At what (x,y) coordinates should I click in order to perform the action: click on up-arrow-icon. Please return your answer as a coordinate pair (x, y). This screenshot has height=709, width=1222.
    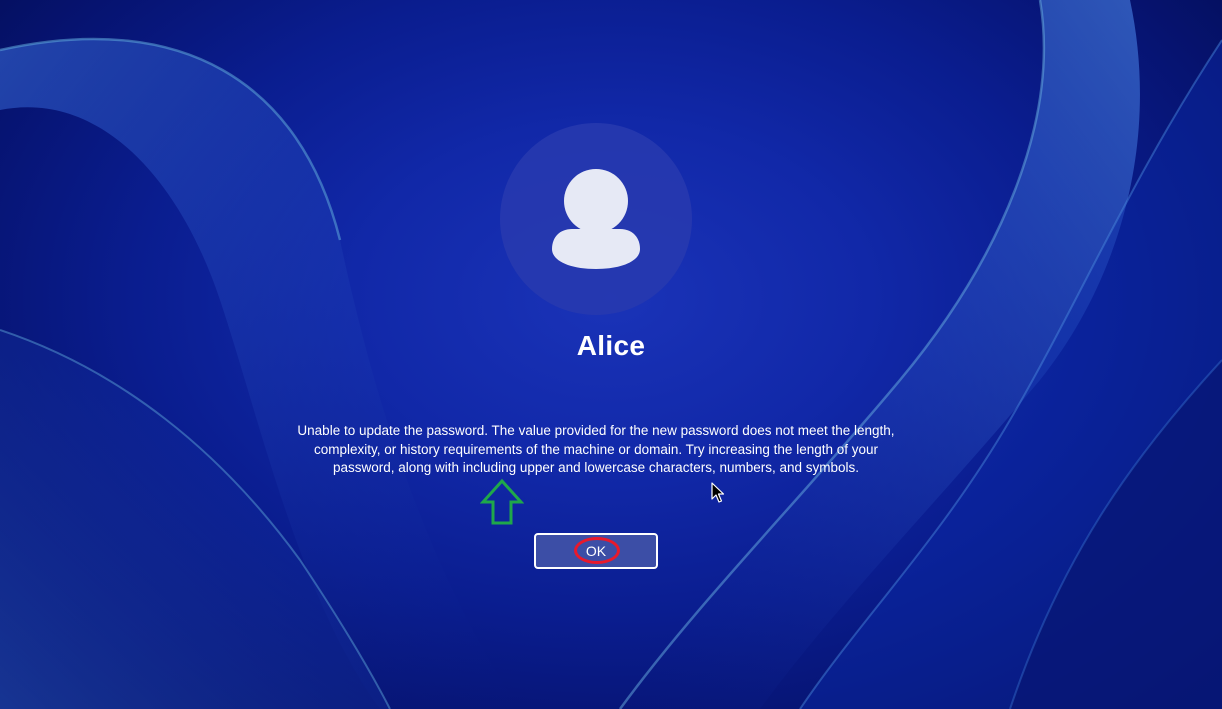
    Looking at the image, I should click on (502, 501).